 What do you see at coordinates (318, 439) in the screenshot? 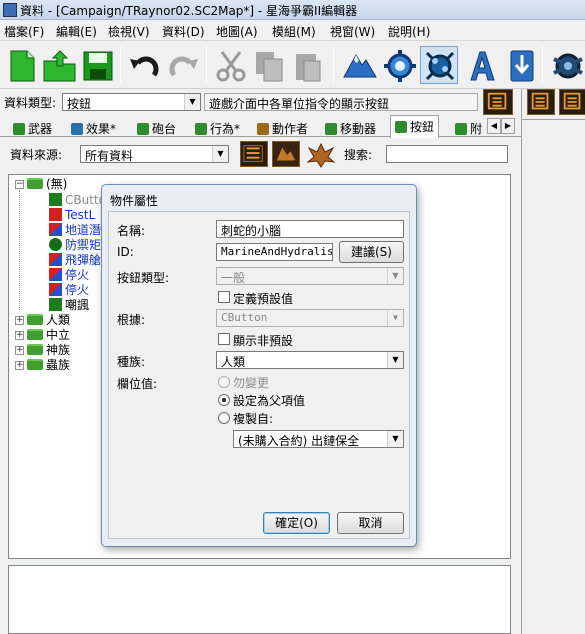
I see `copy-from-select: (未購入合約) 出鏈保全 ▼` at bounding box center [318, 439].